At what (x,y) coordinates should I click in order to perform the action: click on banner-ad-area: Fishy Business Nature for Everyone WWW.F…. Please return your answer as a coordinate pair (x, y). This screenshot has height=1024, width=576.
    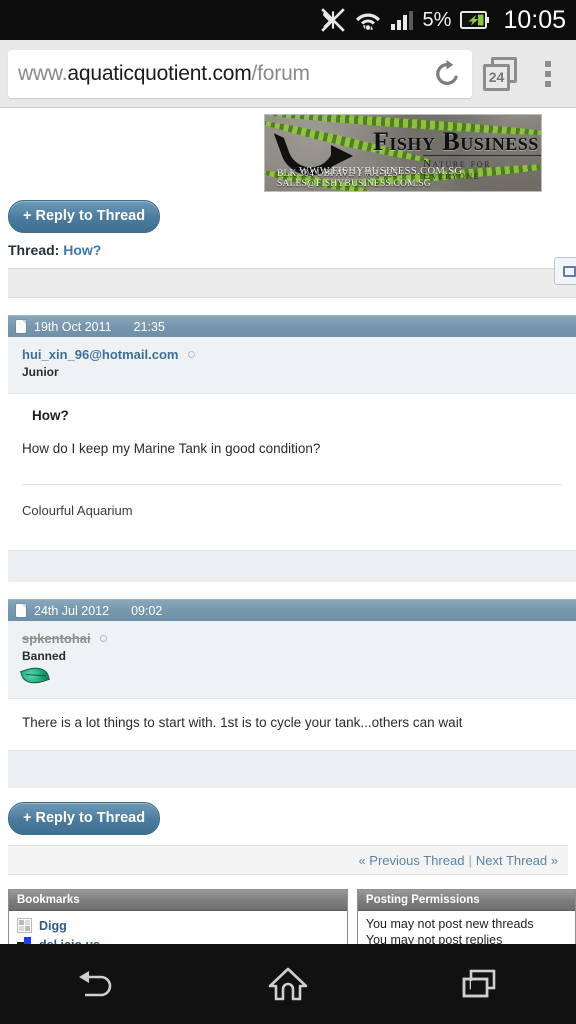
    Looking at the image, I should click on (288, 154).